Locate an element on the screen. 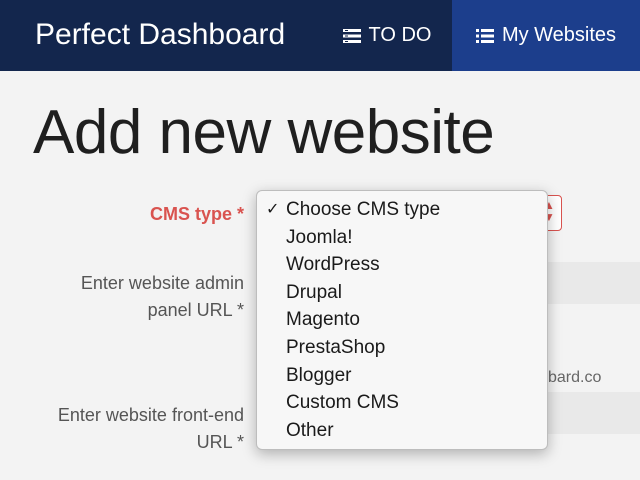 The image size is (640, 480). page-title: Add new website is located at coordinates (264, 132).